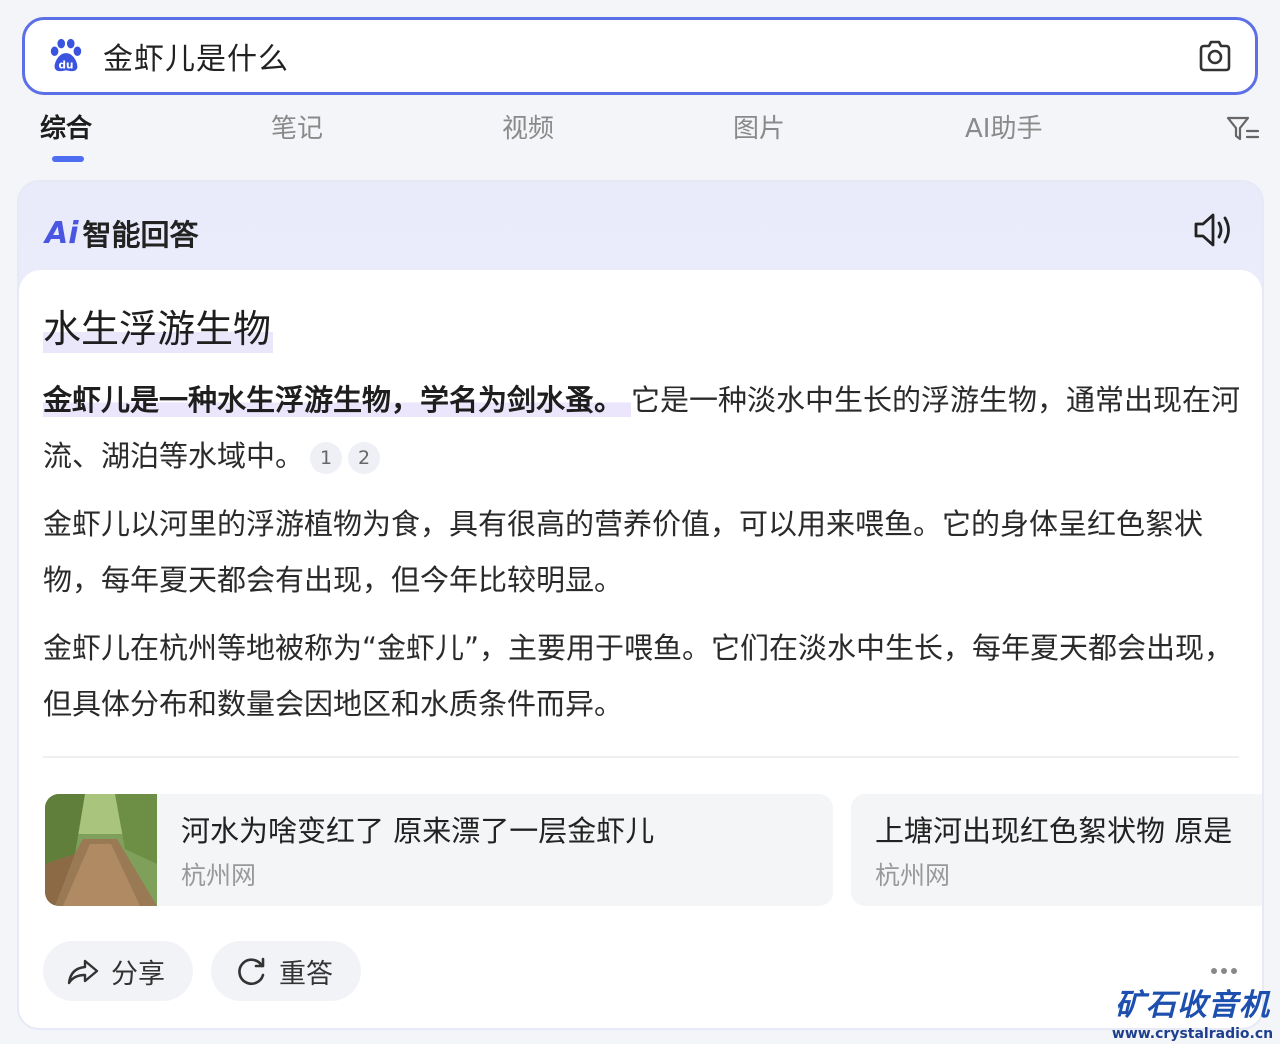 This screenshot has width=1280, height=1044. What do you see at coordinates (418, 831) in the screenshot?
I see `source-title: 河水为啥变红了 原来漂了一层金虾儿` at bounding box center [418, 831].